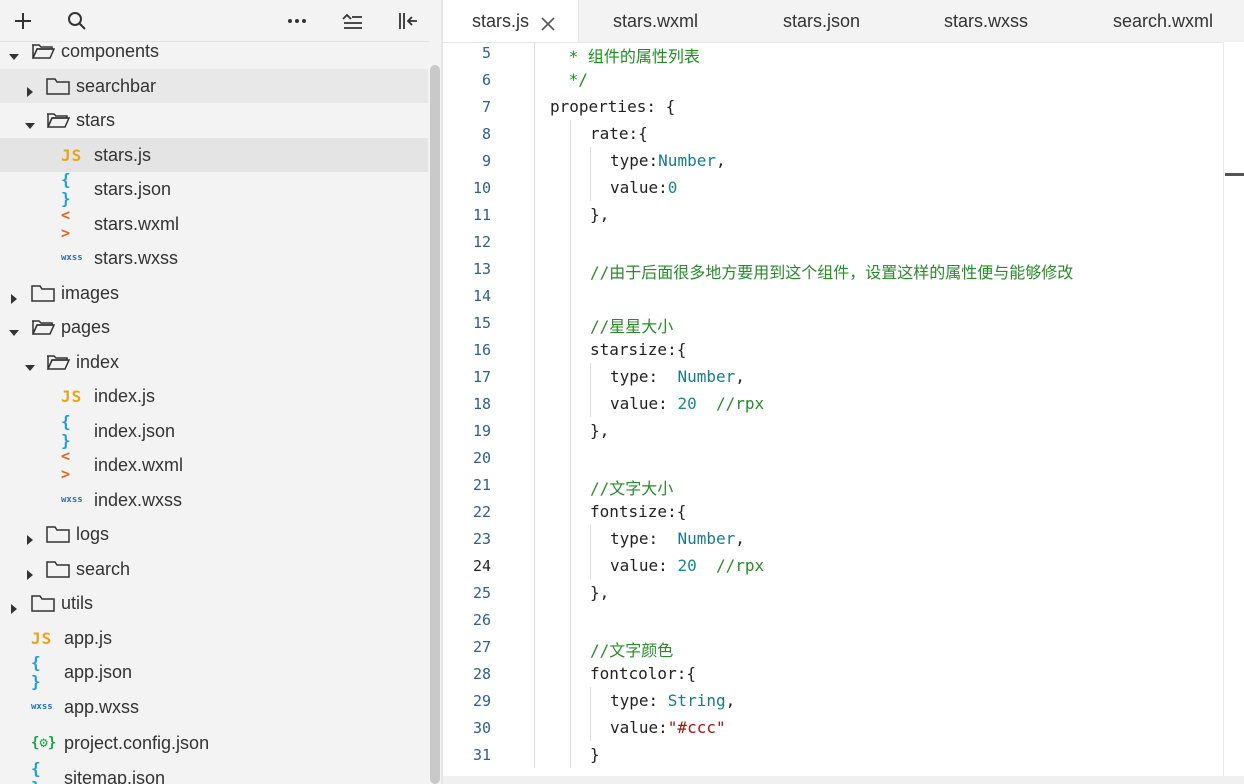 This screenshot has height=784, width=1244. I want to click on tab-stars-json: stars.json, so click(821, 21).